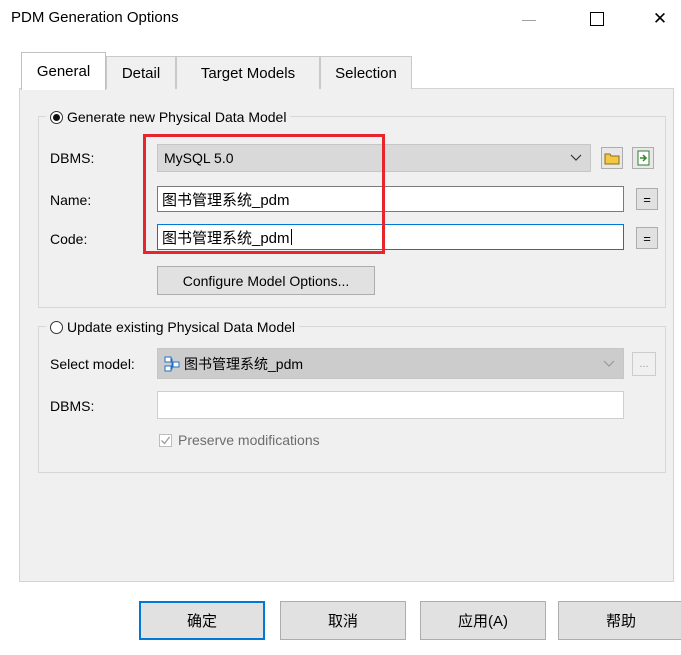 This screenshot has height=655, width=681. What do you see at coordinates (366, 72) in the screenshot?
I see `tab-selection: Selection` at bounding box center [366, 72].